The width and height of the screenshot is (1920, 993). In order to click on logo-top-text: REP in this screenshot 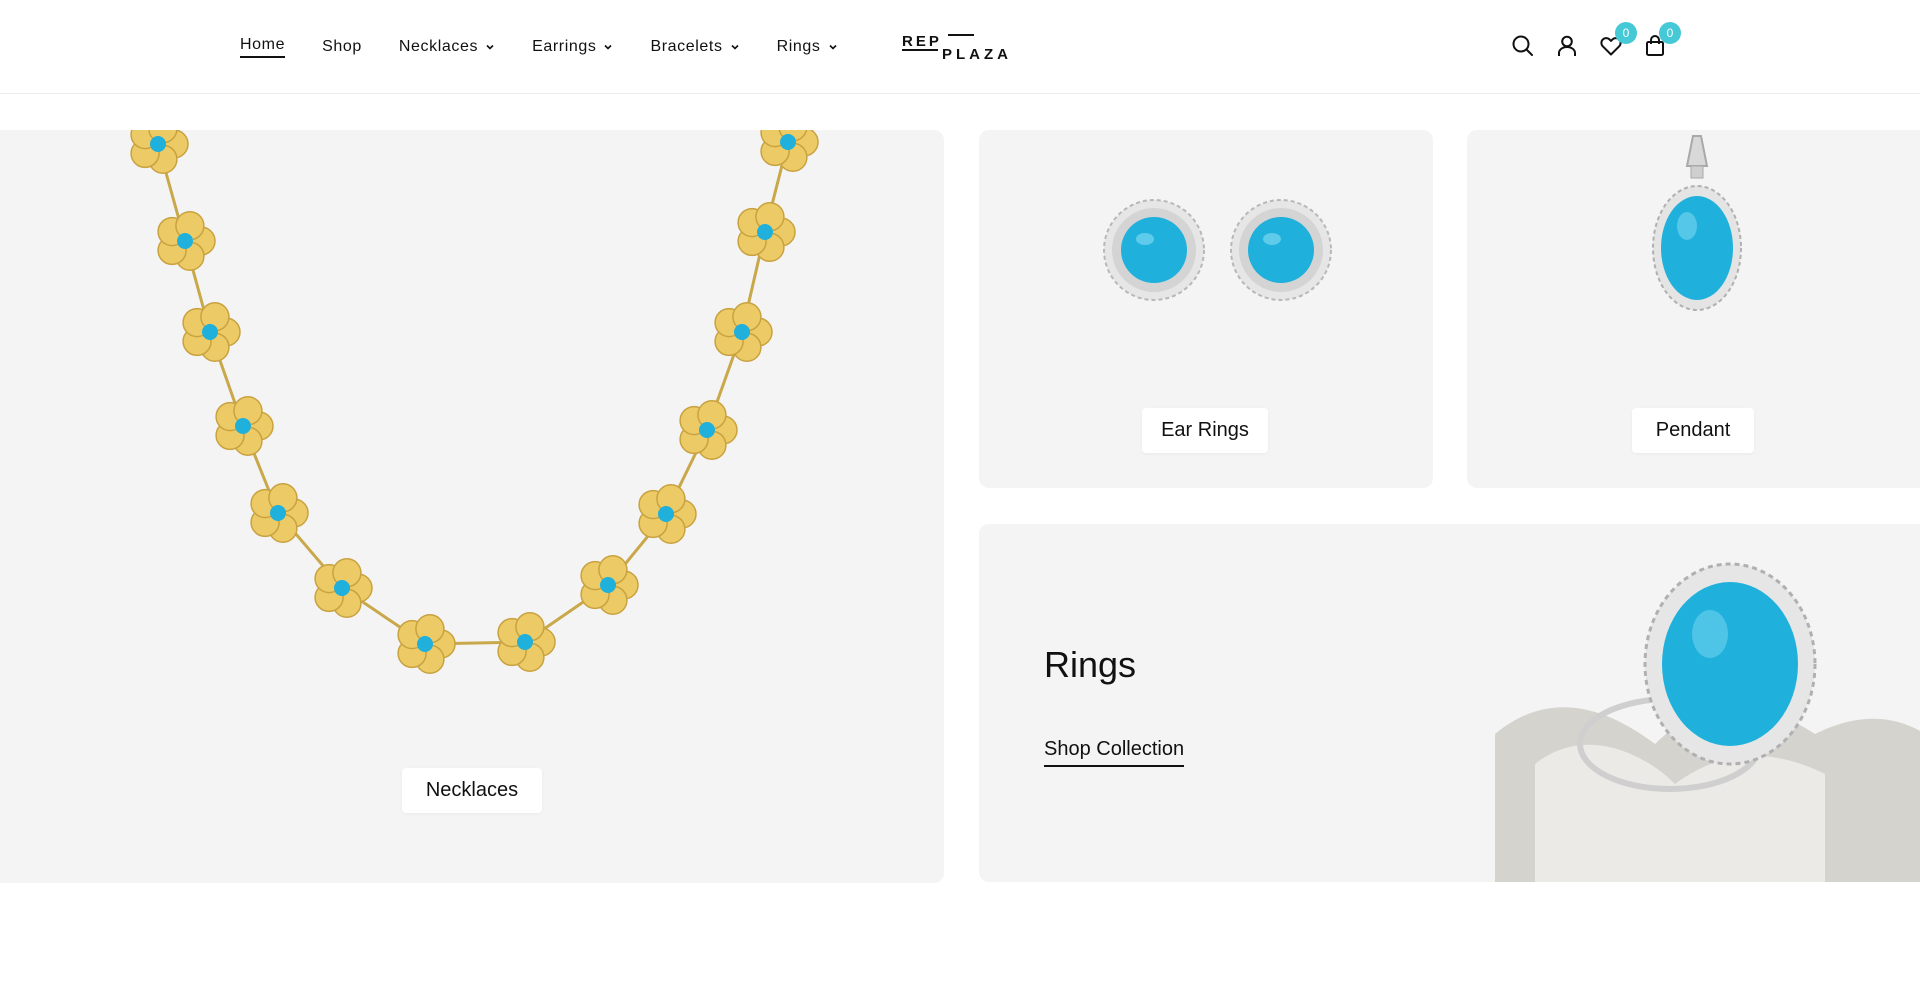, I will do `click(922, 41)`.